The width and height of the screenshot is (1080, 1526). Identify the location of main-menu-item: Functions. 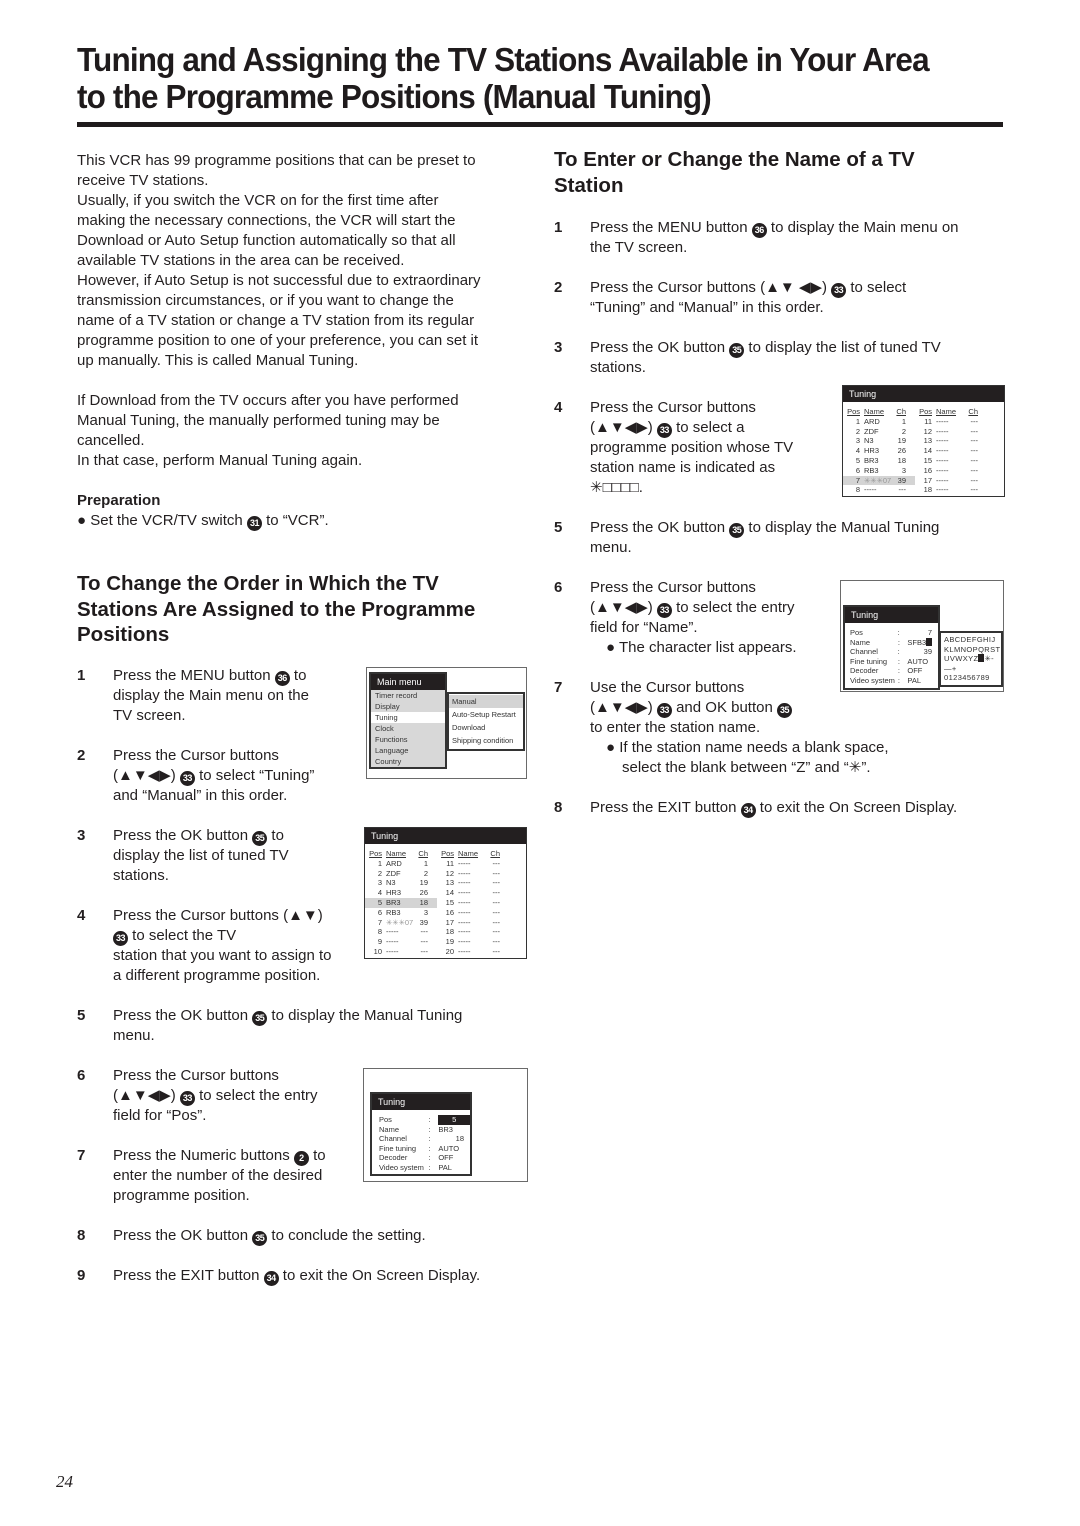
(408, 739).